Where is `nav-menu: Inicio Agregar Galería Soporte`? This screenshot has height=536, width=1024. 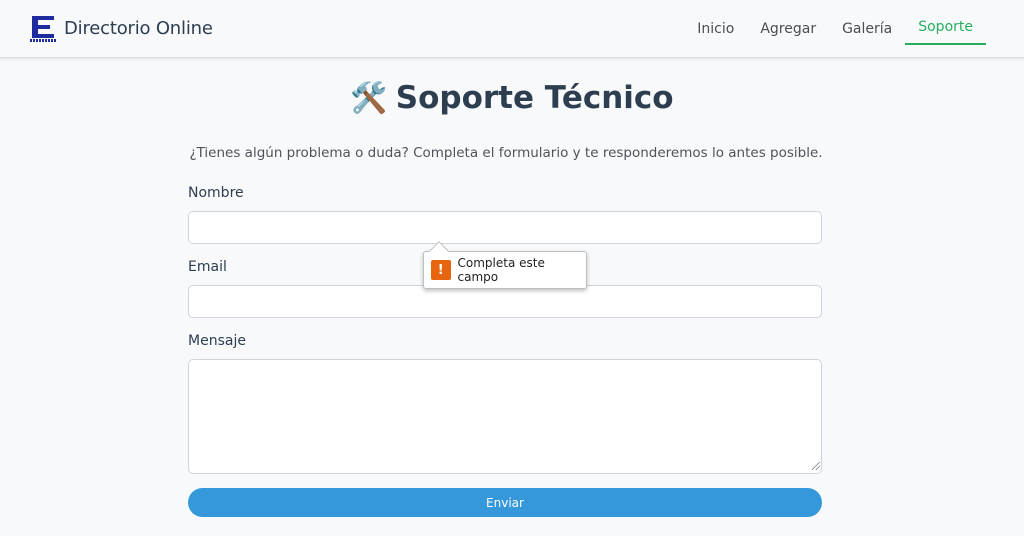 nav-menu: Inicio Agregar Galería Soporte is located at coordinates (835, 29).